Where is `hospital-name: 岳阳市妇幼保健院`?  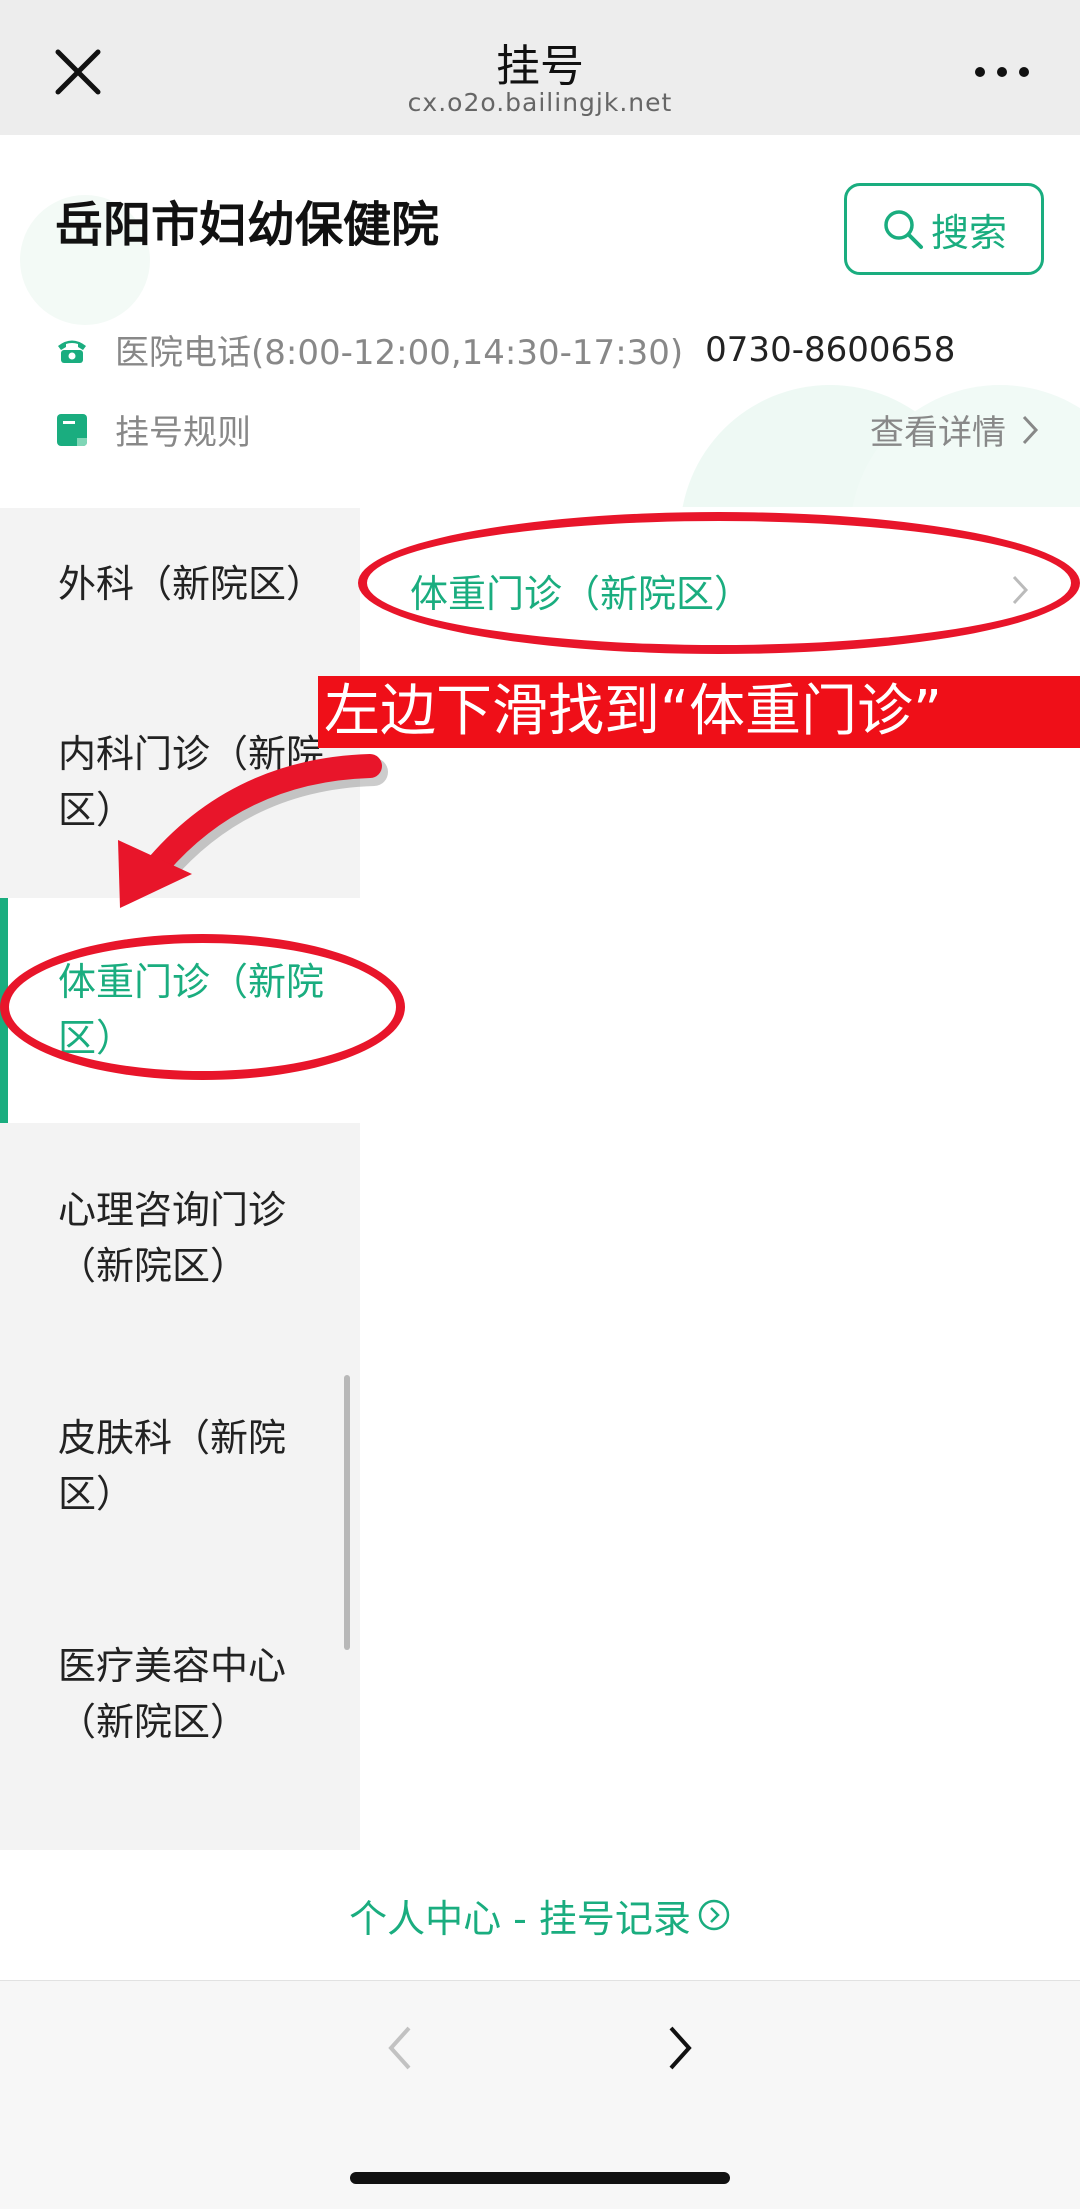
hospital-name: 岳阳市妇幼保健院 is located at coordinates (247, 225).